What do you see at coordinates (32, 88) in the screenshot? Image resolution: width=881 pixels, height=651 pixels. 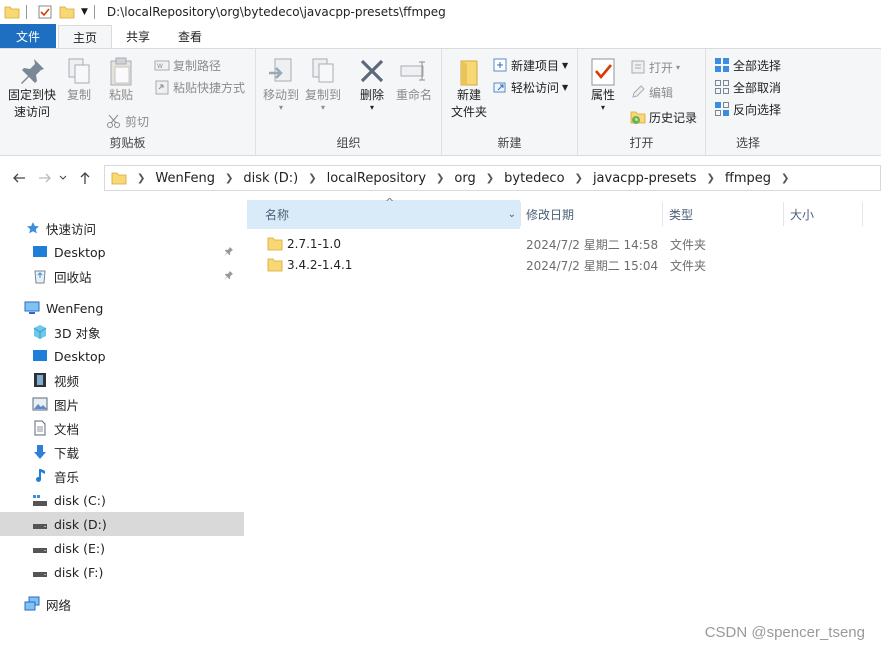 I see `pin-quick-access-button: 固定到快 速访问` at bounding box center [32, 88].